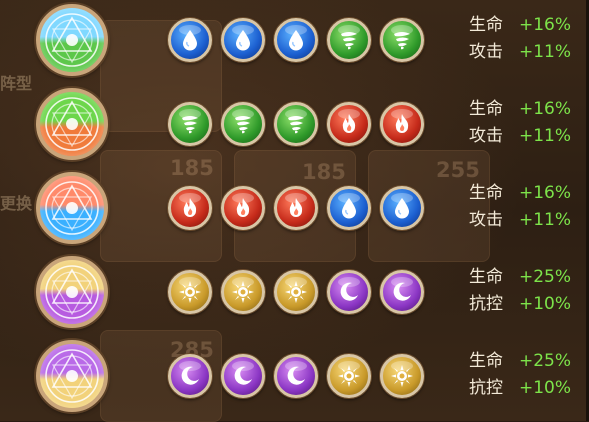 This screenshot has width=589, height=422. What do you see at coordinates (72, 124) in the screenshot?
I see `wind-fire-emblem-icon` at bounding box center [72, 124].